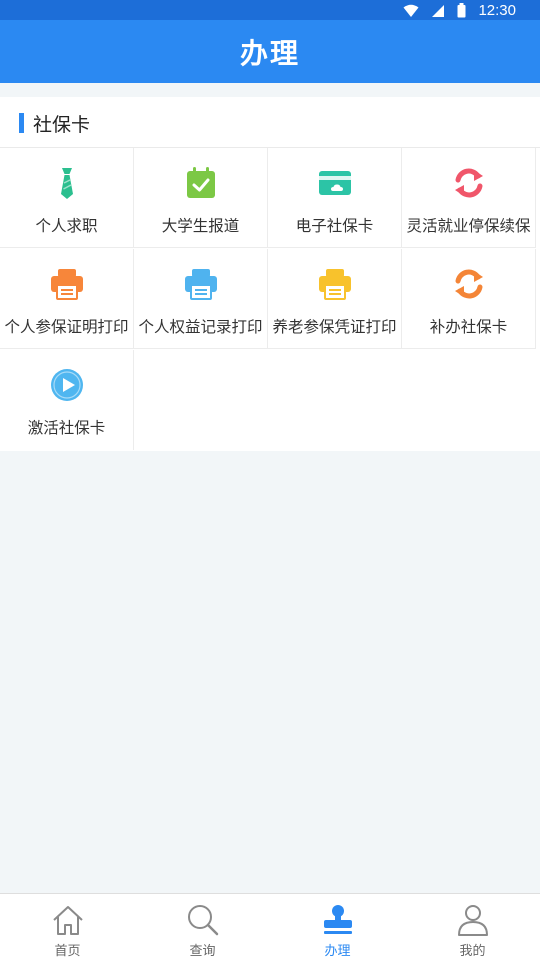 This screenshot has width=540, height=960. I want to click on service-label: 个人求职, so click(66, 226).